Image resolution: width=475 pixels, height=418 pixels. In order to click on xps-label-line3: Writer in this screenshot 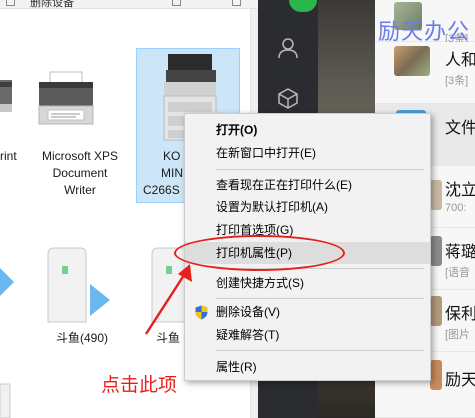, I will do `click(80, 190)`.